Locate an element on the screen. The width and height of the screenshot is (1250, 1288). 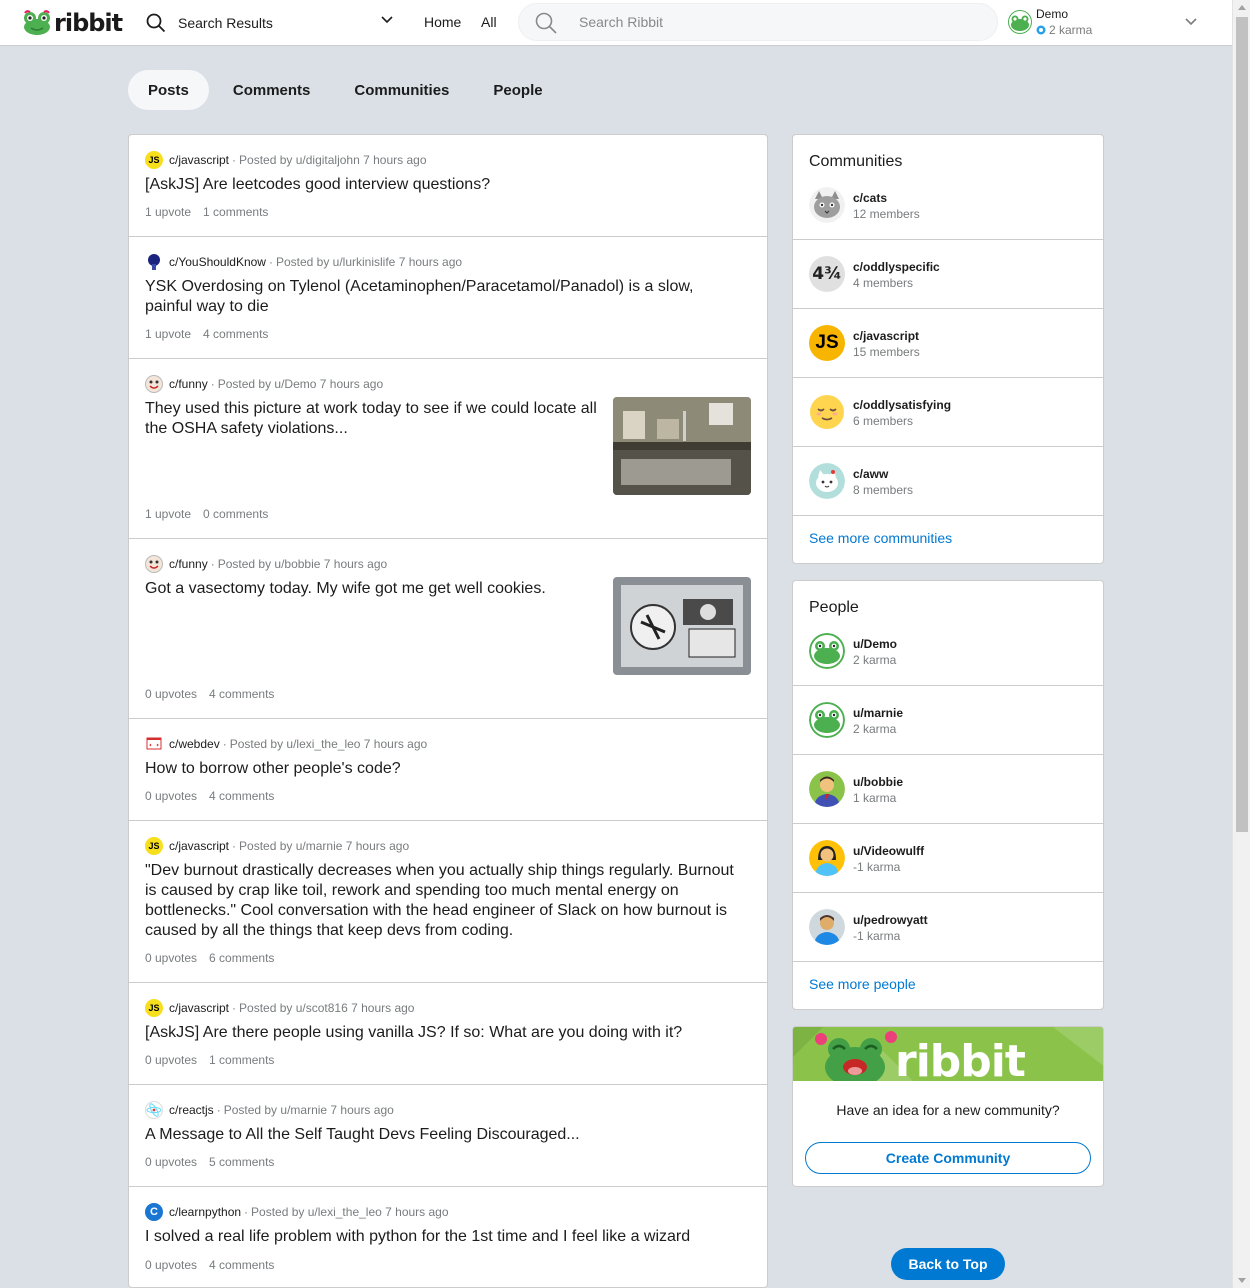
community-name: c/aww is located at coordinates (871, 474).